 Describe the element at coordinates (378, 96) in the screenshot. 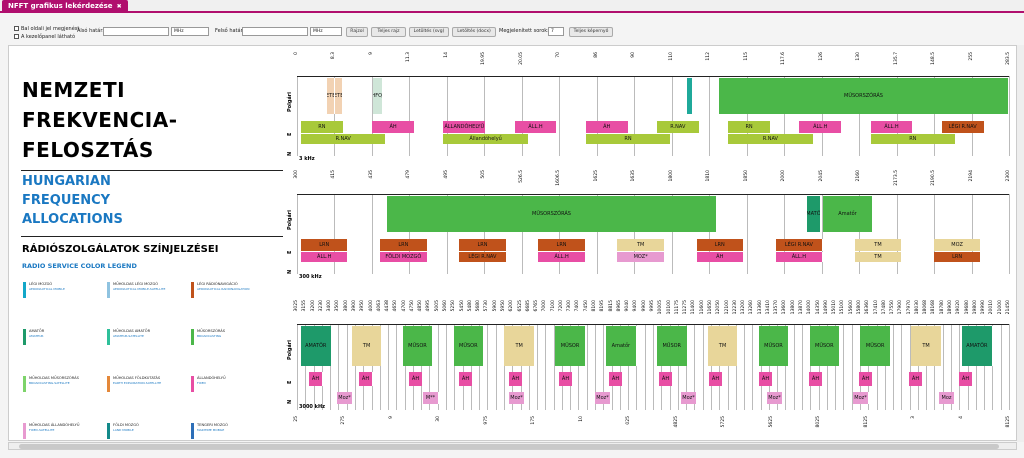

I see `allocation-block: HFOJ` at that location.